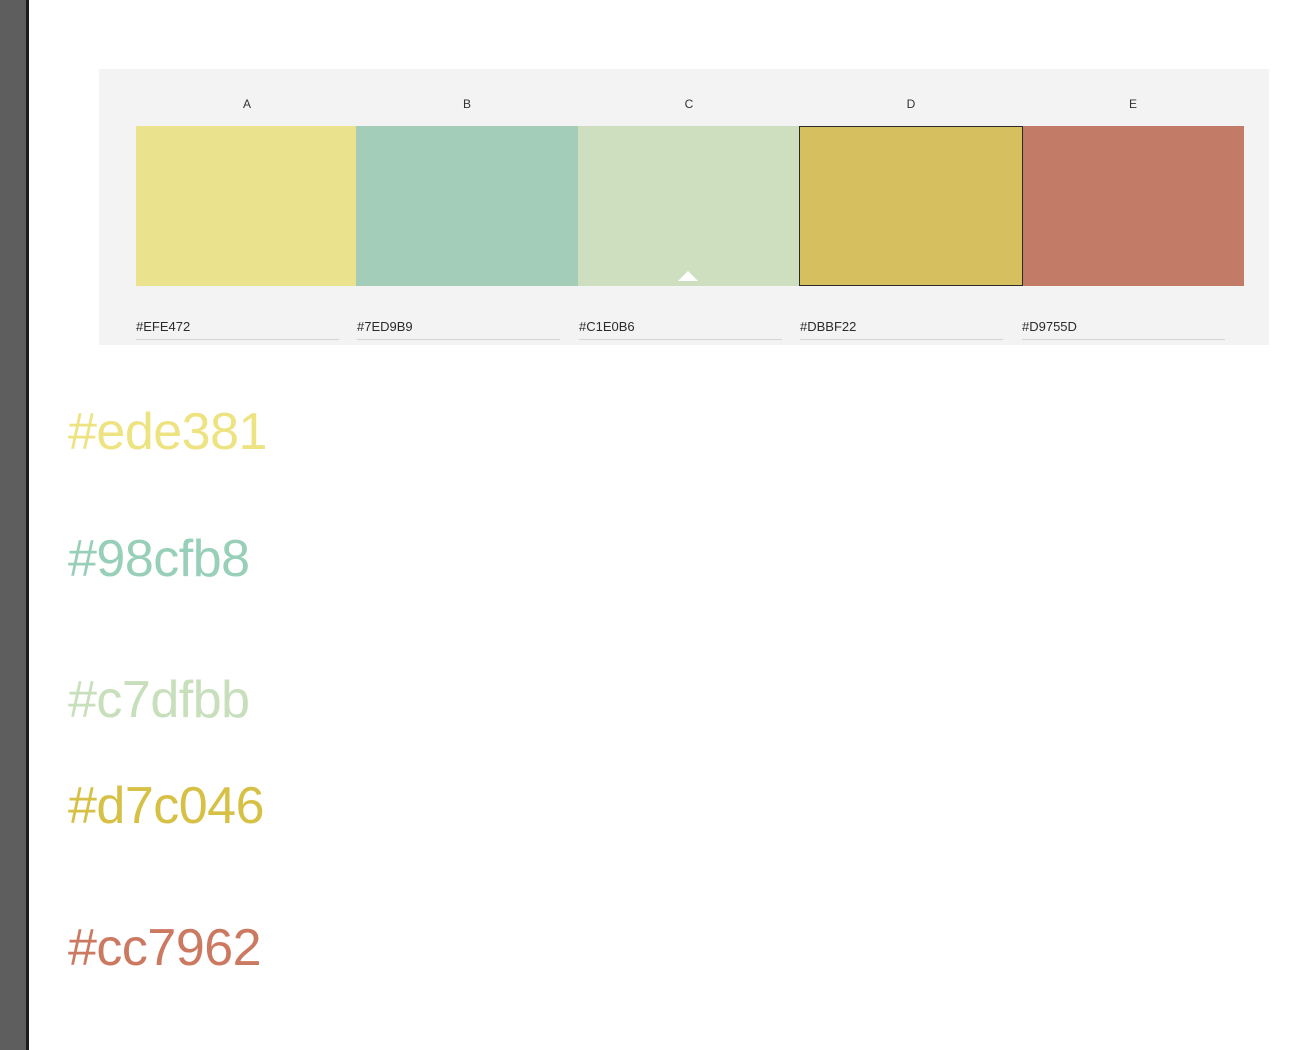  What do you see at coordinates (237, 329) in the screenshot?
I see `hex-input-a: #EFE472` at bounding box center [237, 329].